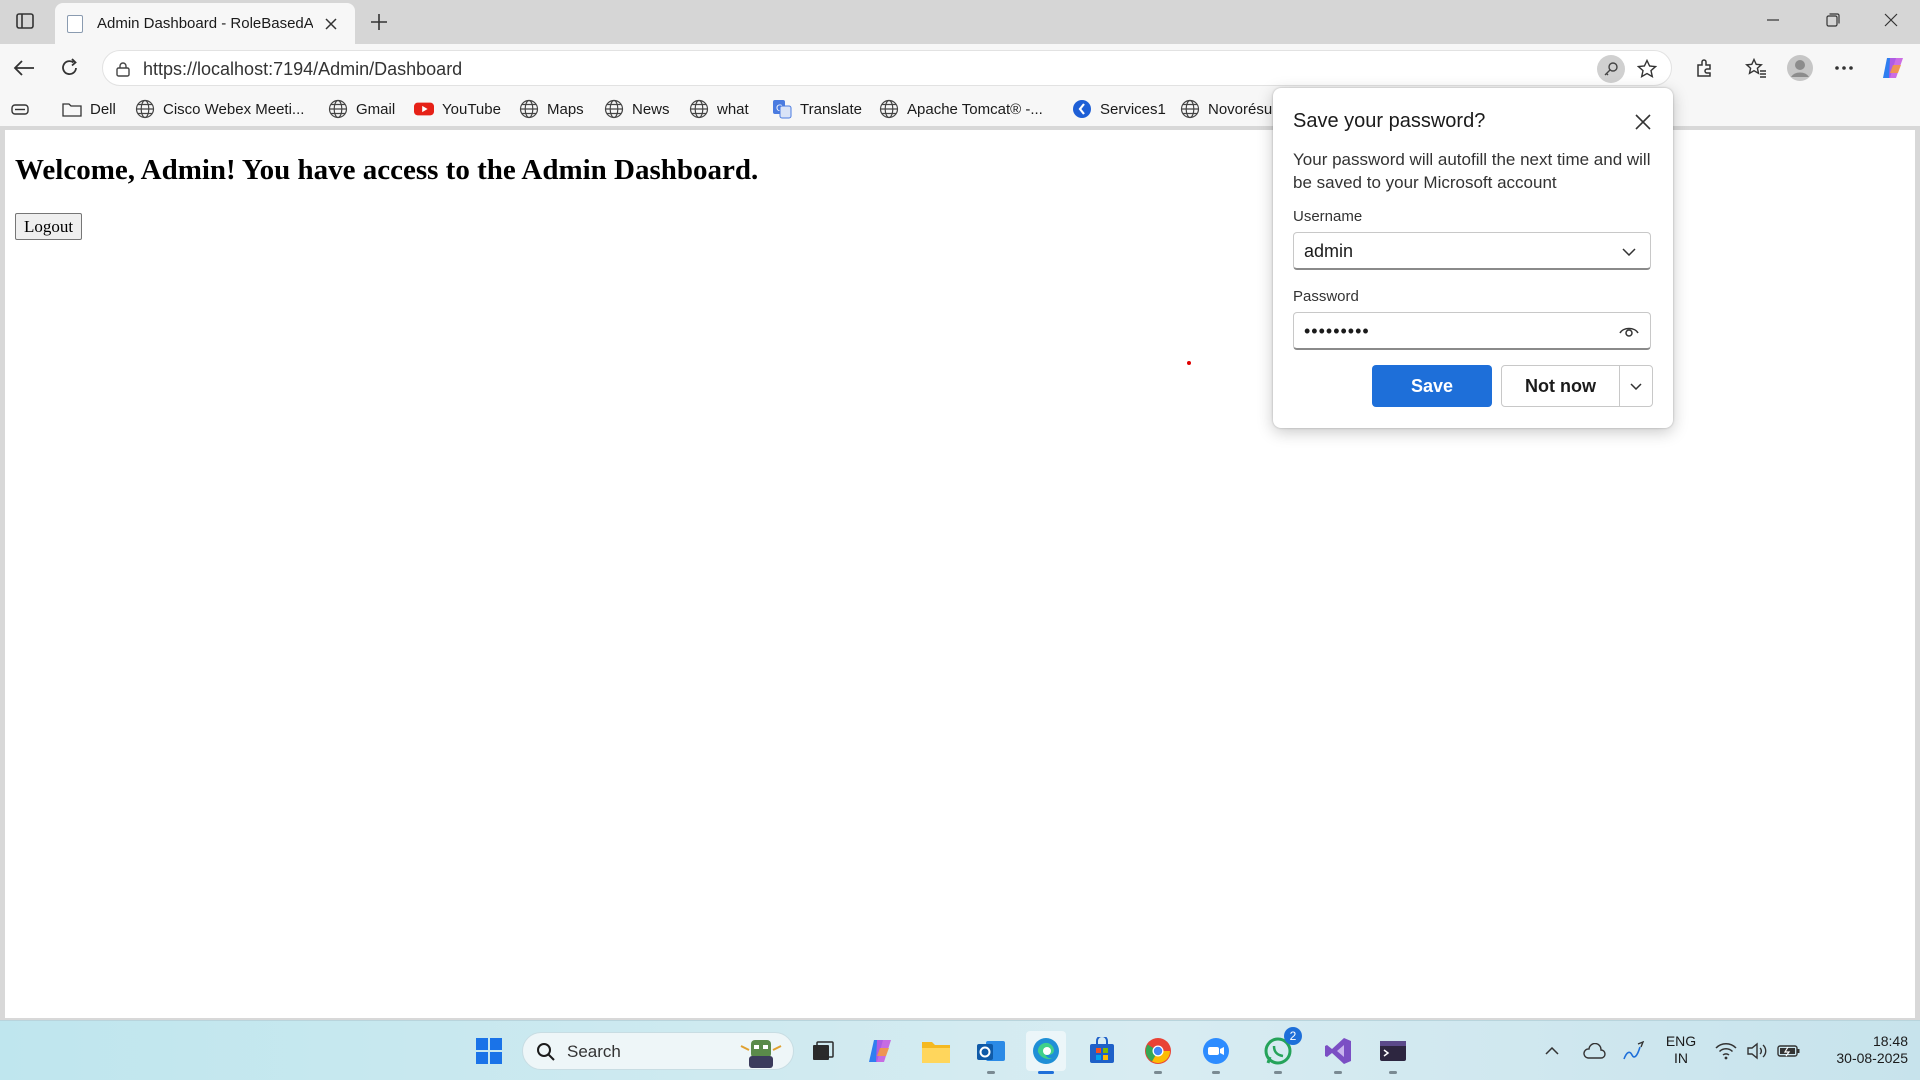 The image size is (1920, 1080). I want to click on not-now-options-chevron-icon, so click(1636, 386).